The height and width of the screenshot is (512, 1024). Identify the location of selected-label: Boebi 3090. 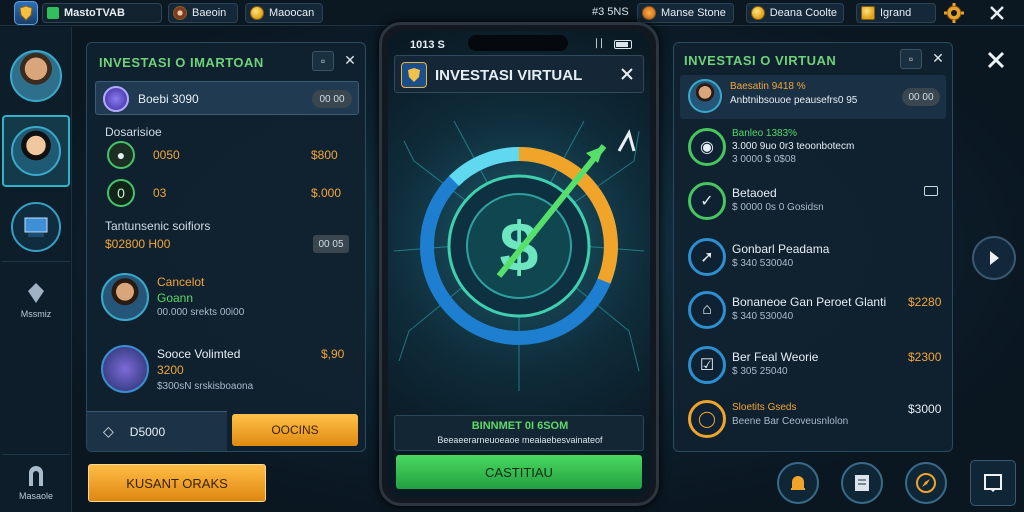
(168, 99).